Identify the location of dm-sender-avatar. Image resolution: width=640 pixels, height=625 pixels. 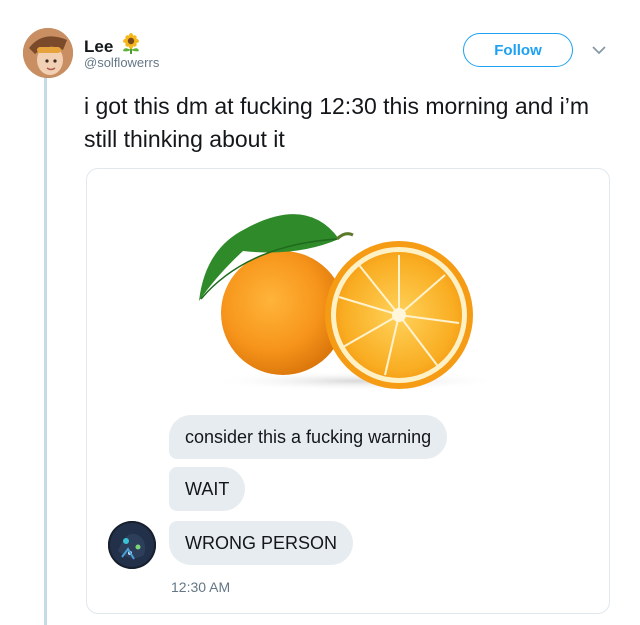
(132, 545).